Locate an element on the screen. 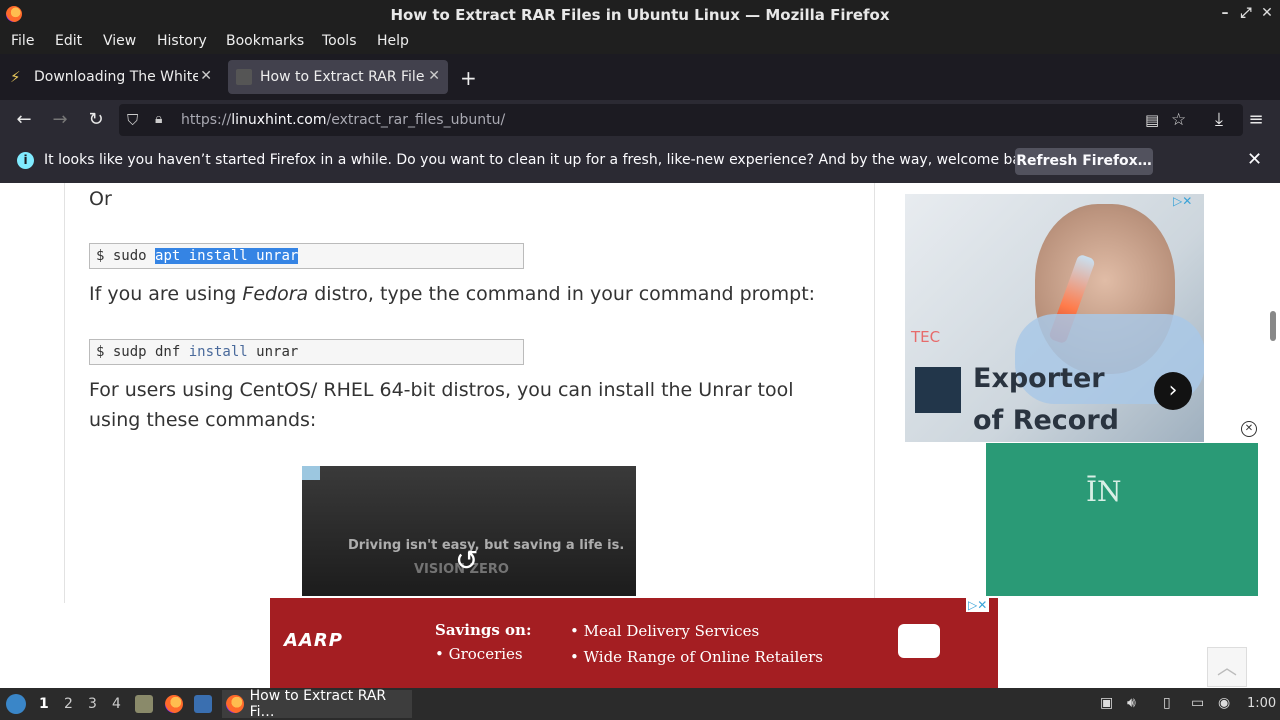 This screenshot has width=1280, height=720. display-icon: ▭ is located at coordinates (1197, 703).